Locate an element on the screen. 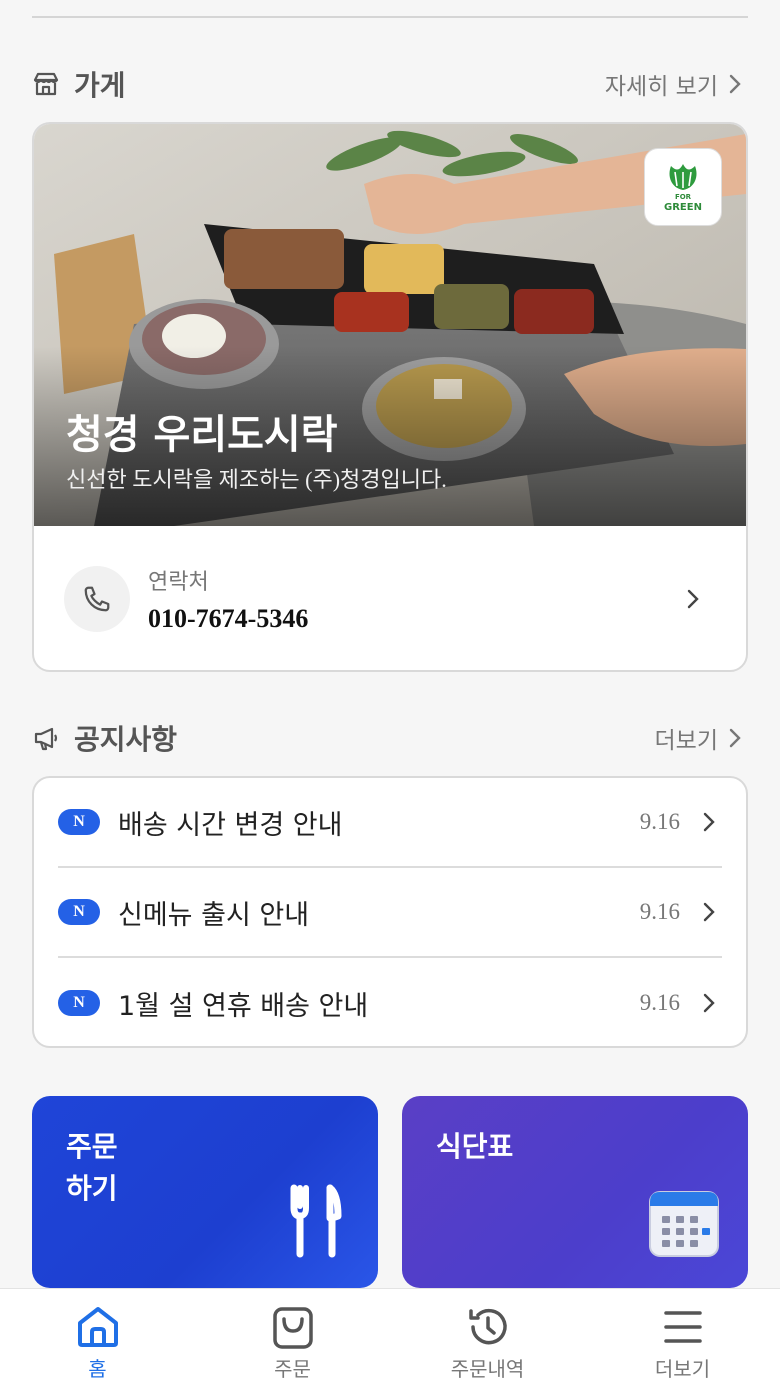  nav-label-home: 홈 is located at coordinates (97, 1369).